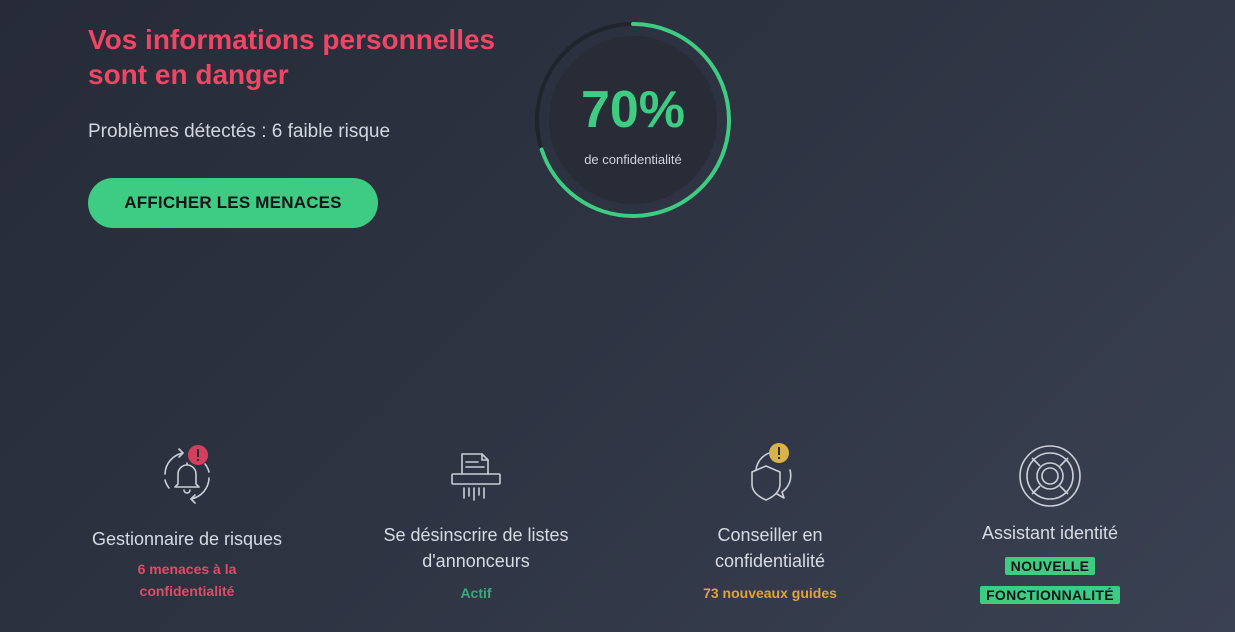  Describe the element at coordinates (476, 561) in the screenshot. I see `title-line: d'annonceurs` at that location.